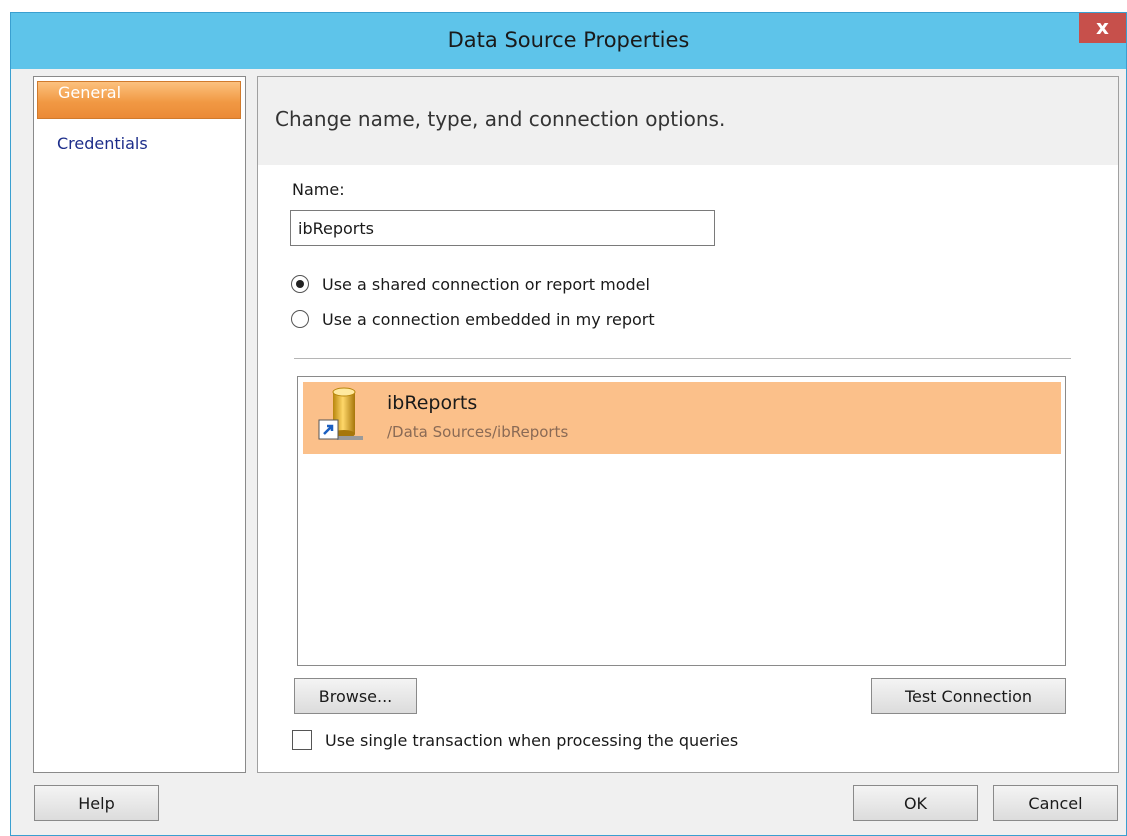 This screenshot has height=836, width=1127. I want to click on help-button: Help, so click(96, 803).